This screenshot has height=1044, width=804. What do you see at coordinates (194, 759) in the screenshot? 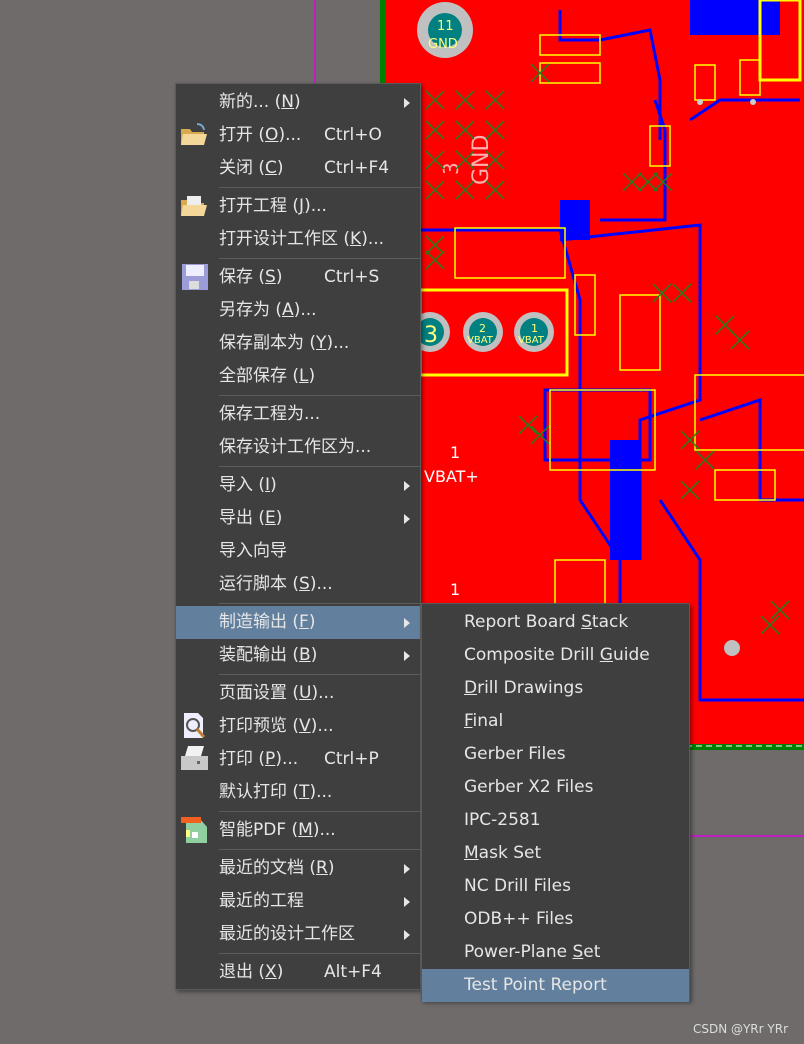
I see `printer-icon` at bounding box center [194, 759].